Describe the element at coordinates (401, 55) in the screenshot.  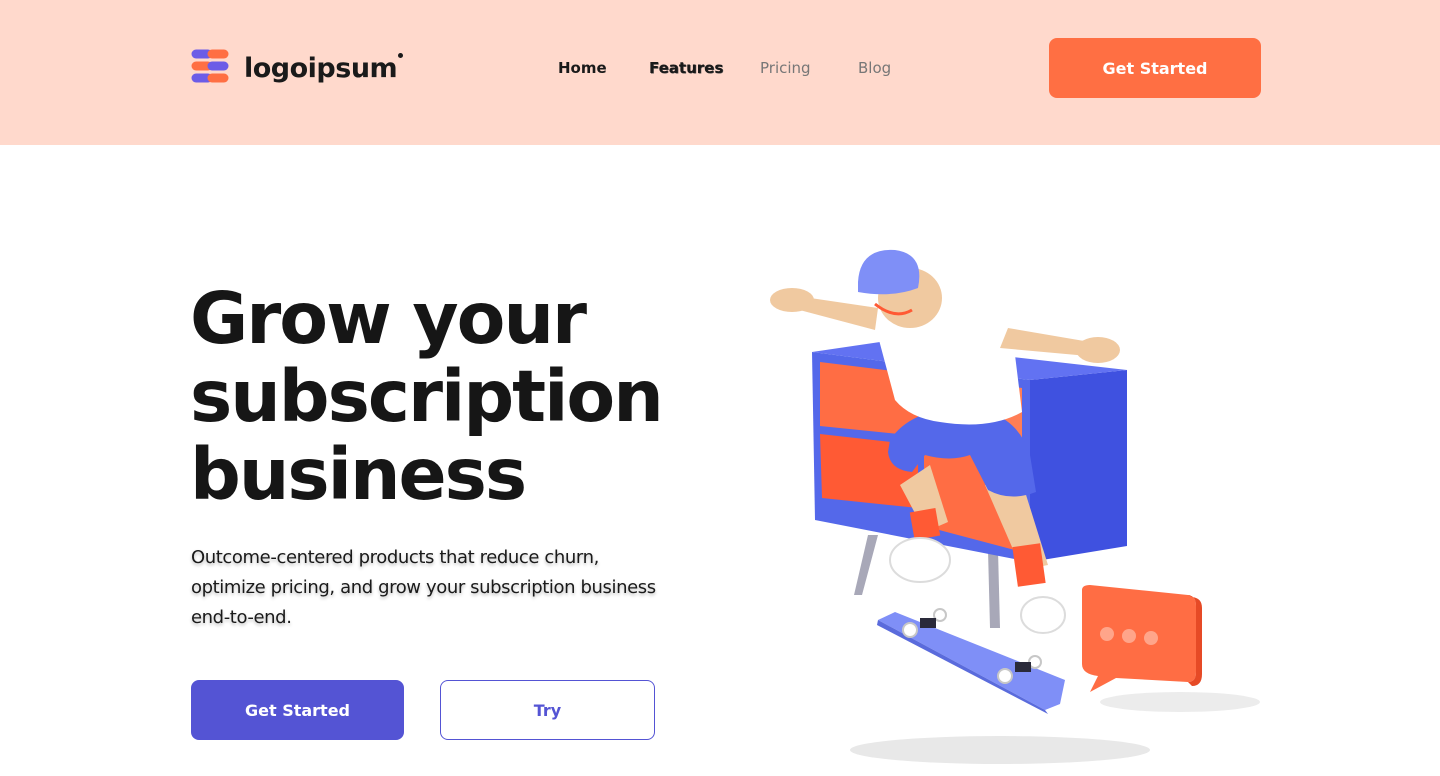
I see `logo-dot` at that location.